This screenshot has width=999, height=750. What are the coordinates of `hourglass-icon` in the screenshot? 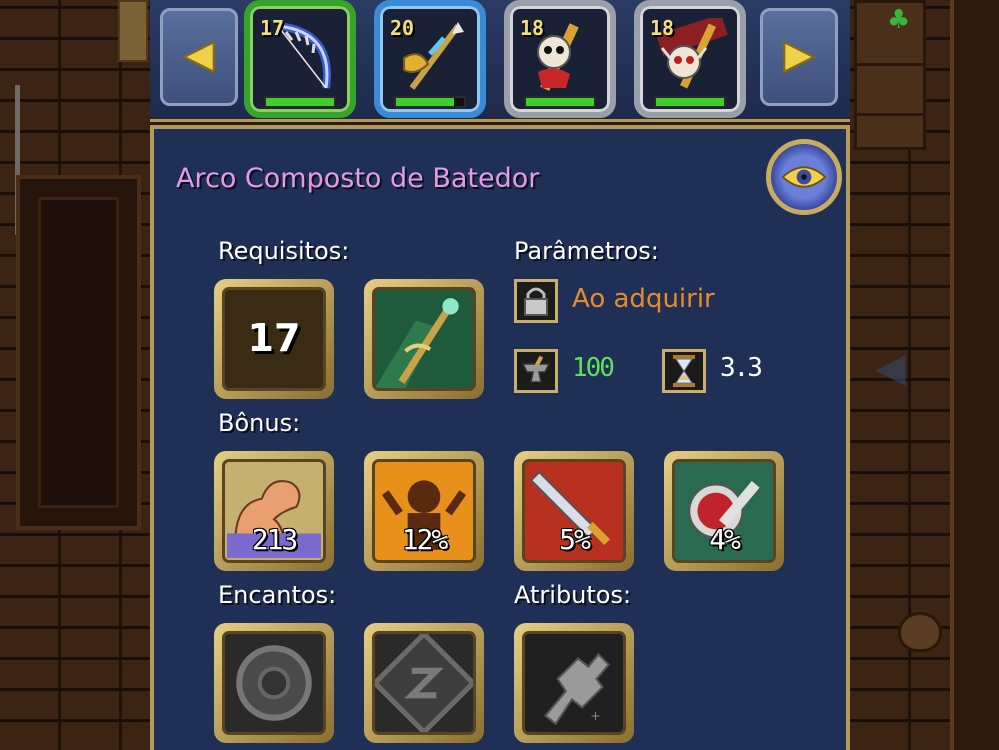 It's located at (684, 371).